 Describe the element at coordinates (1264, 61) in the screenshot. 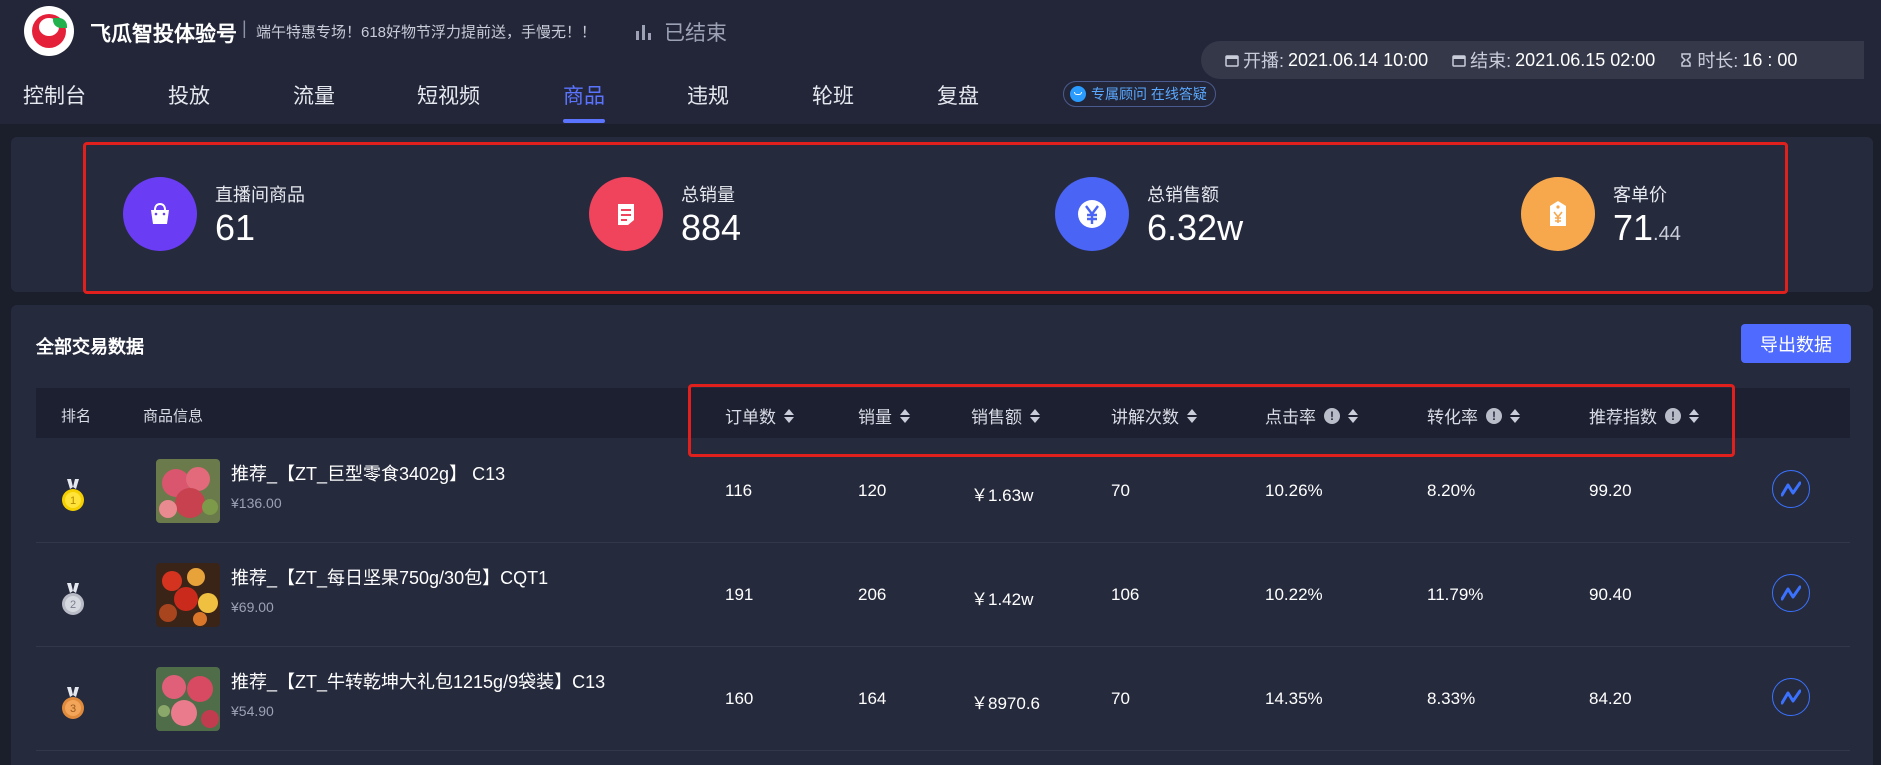

I see `start-time-label: 开播:` at that location.